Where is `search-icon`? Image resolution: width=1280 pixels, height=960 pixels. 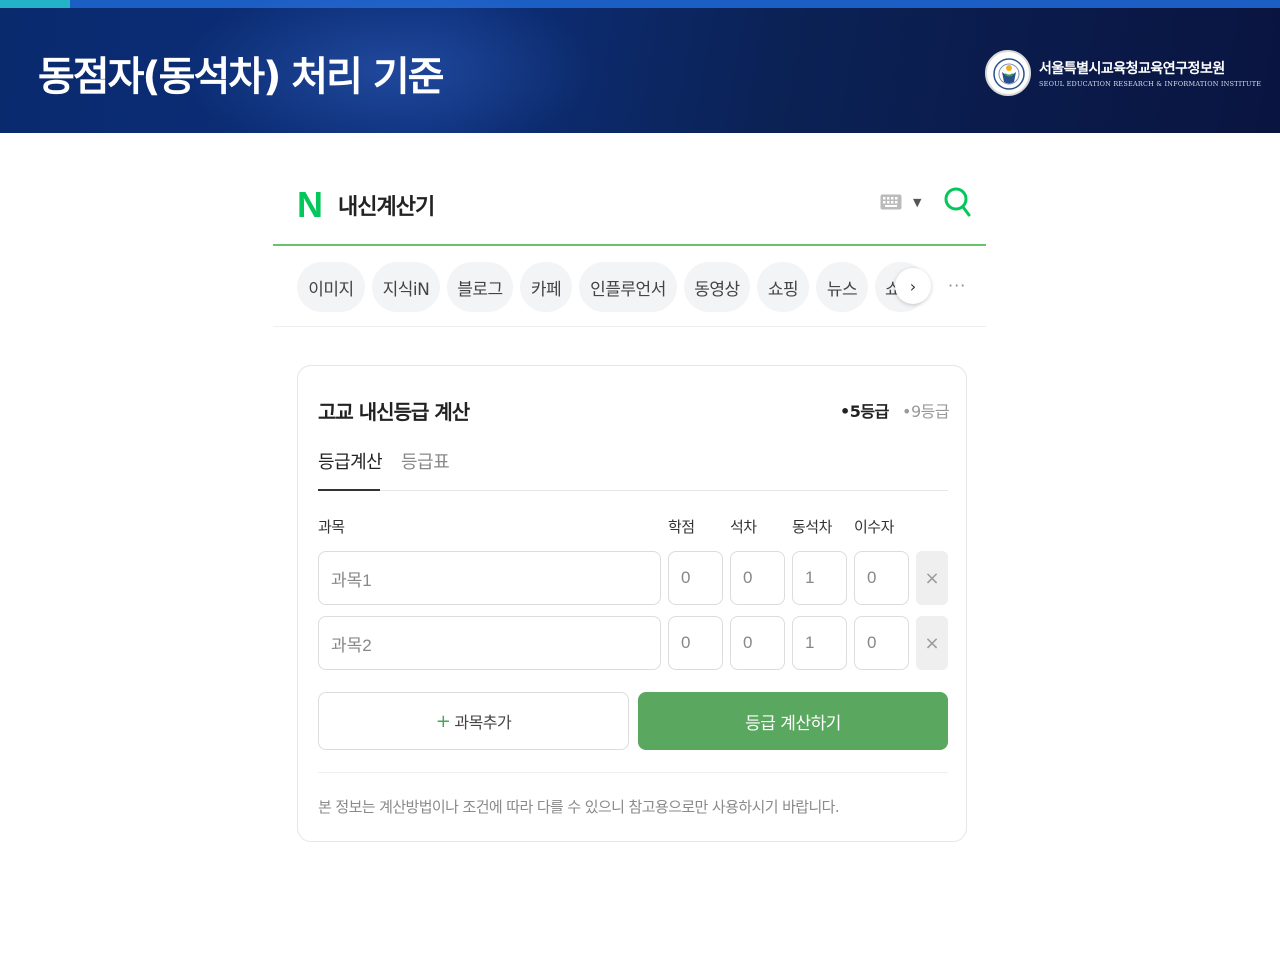
search-icon is located at coordinates (958, 202).